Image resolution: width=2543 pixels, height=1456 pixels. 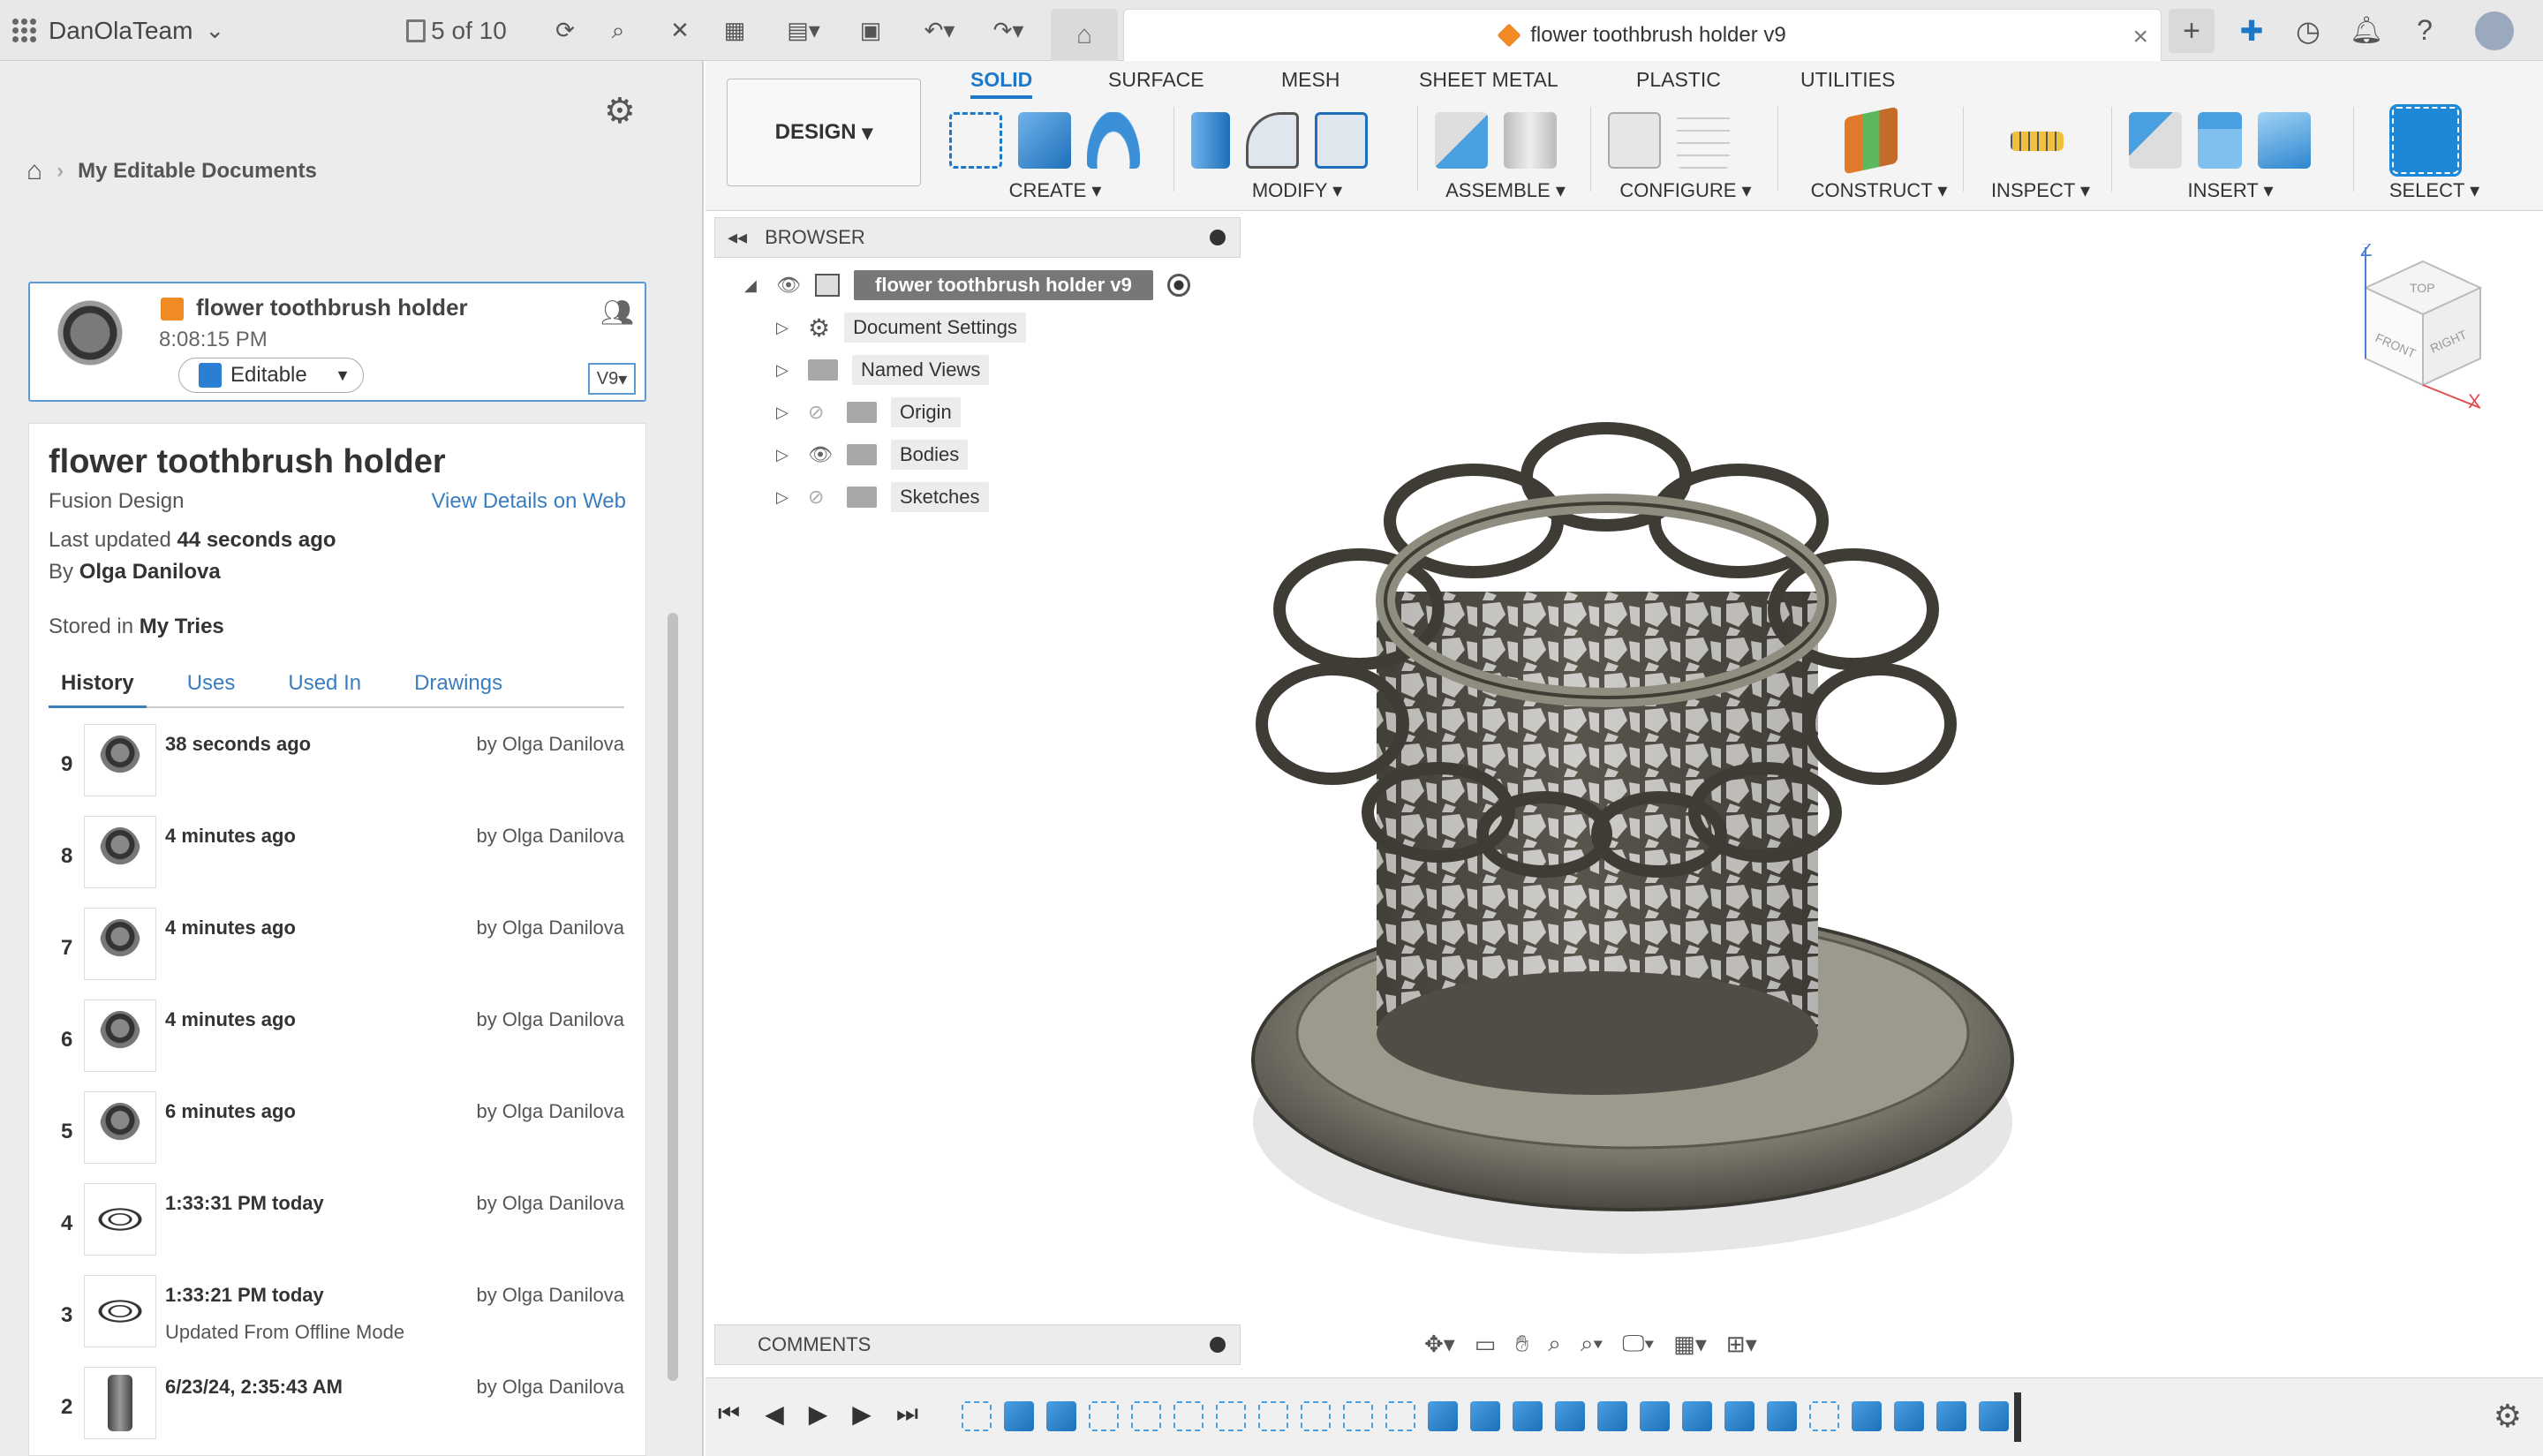 I want to click on config-table-icon, so click(x=1703, y=140).